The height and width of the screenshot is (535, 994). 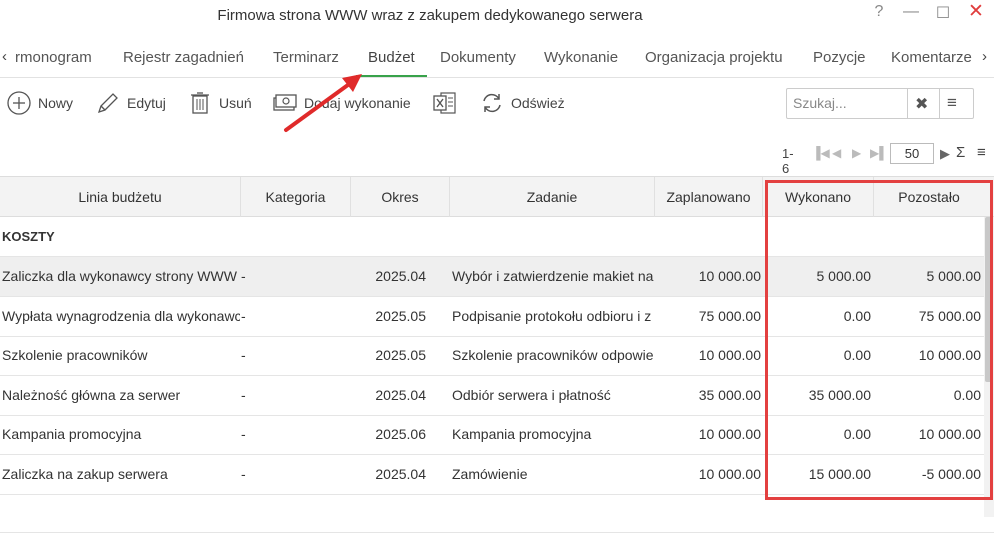 What do you see at coordinates (960, 152) in the screenshot?
I see `sum-icon: Σ` at bounding box center [960, 152].